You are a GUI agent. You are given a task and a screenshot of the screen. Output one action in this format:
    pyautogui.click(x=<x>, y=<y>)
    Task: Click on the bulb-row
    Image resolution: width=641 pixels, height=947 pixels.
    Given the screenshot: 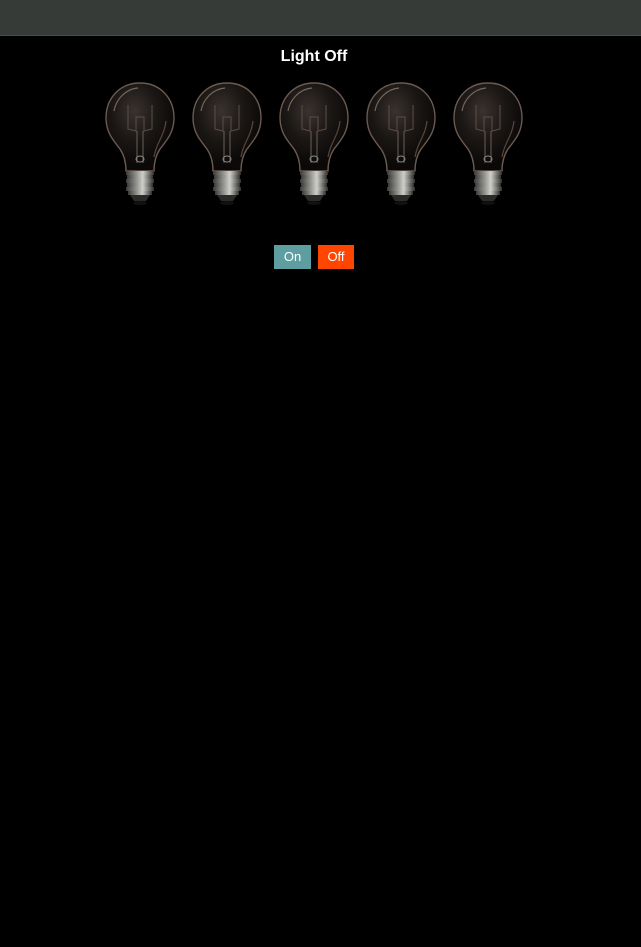 What is the action you would take?
    pyautogui.click(x=314, y=145)
    